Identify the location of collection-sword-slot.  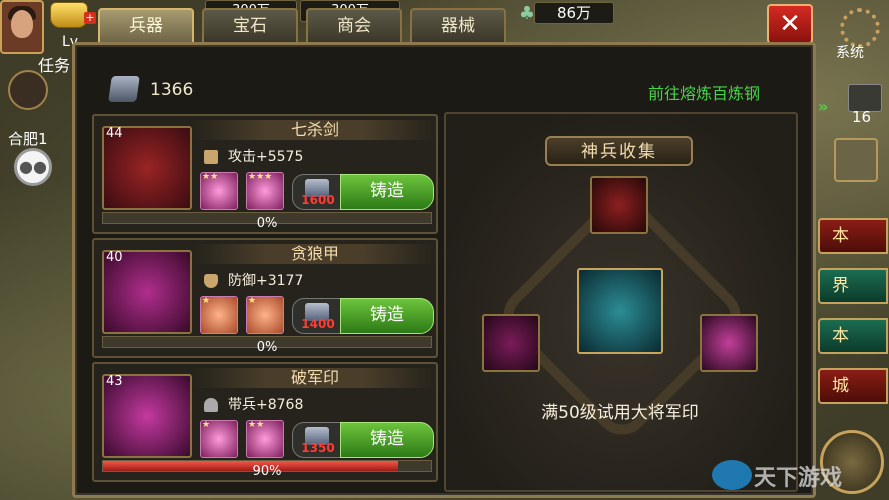
(619, 205).